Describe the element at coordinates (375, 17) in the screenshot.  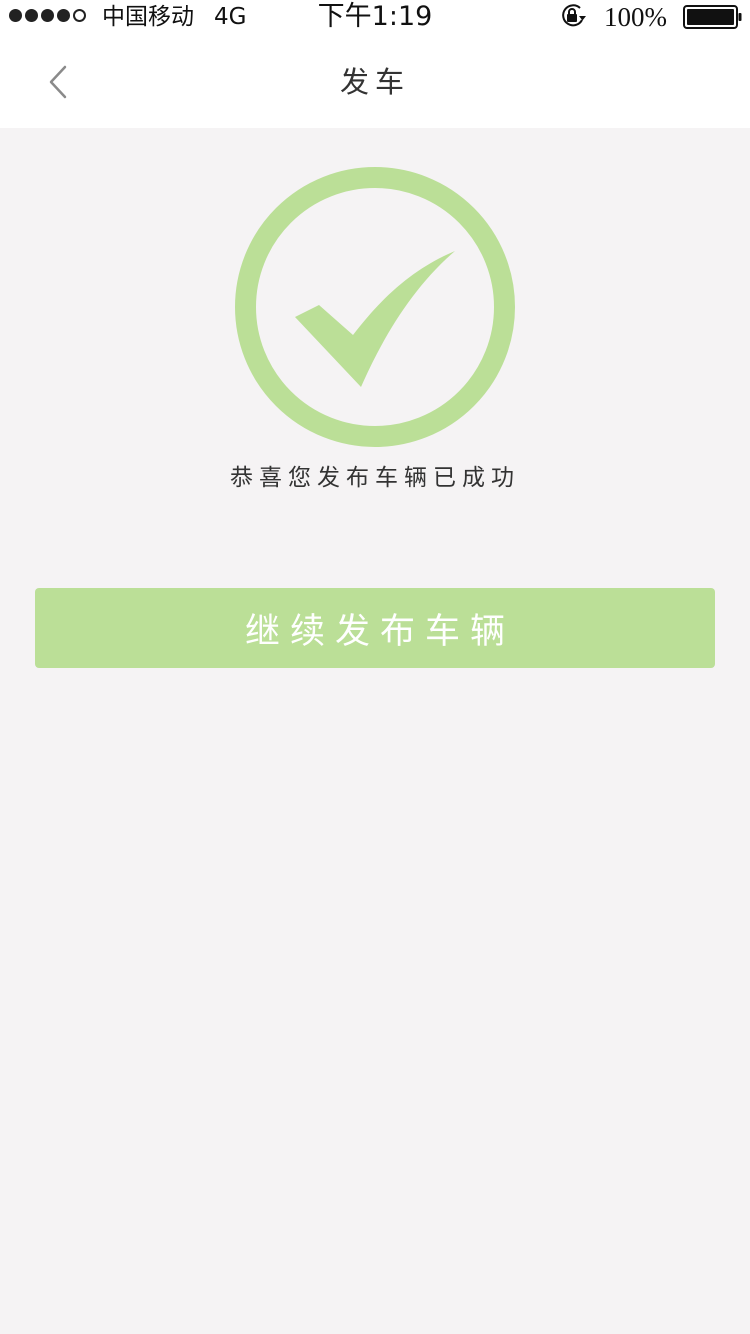
I see `status-bar: 中国移动 4G 下午1:19 100%` at that location.